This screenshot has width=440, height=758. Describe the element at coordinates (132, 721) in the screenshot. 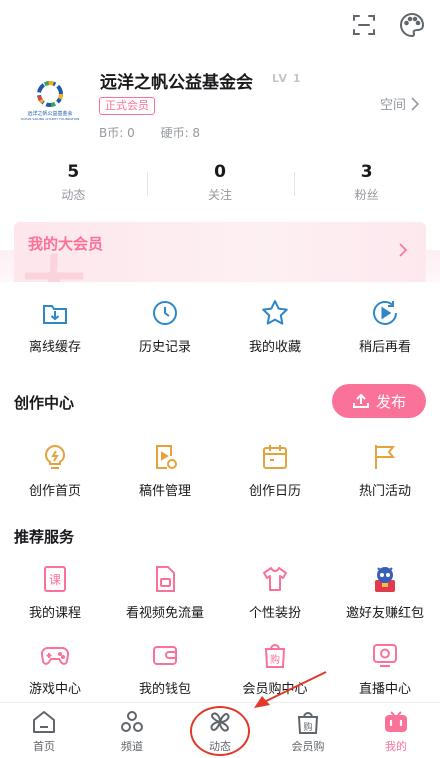

I see `channel-icon` at that location.